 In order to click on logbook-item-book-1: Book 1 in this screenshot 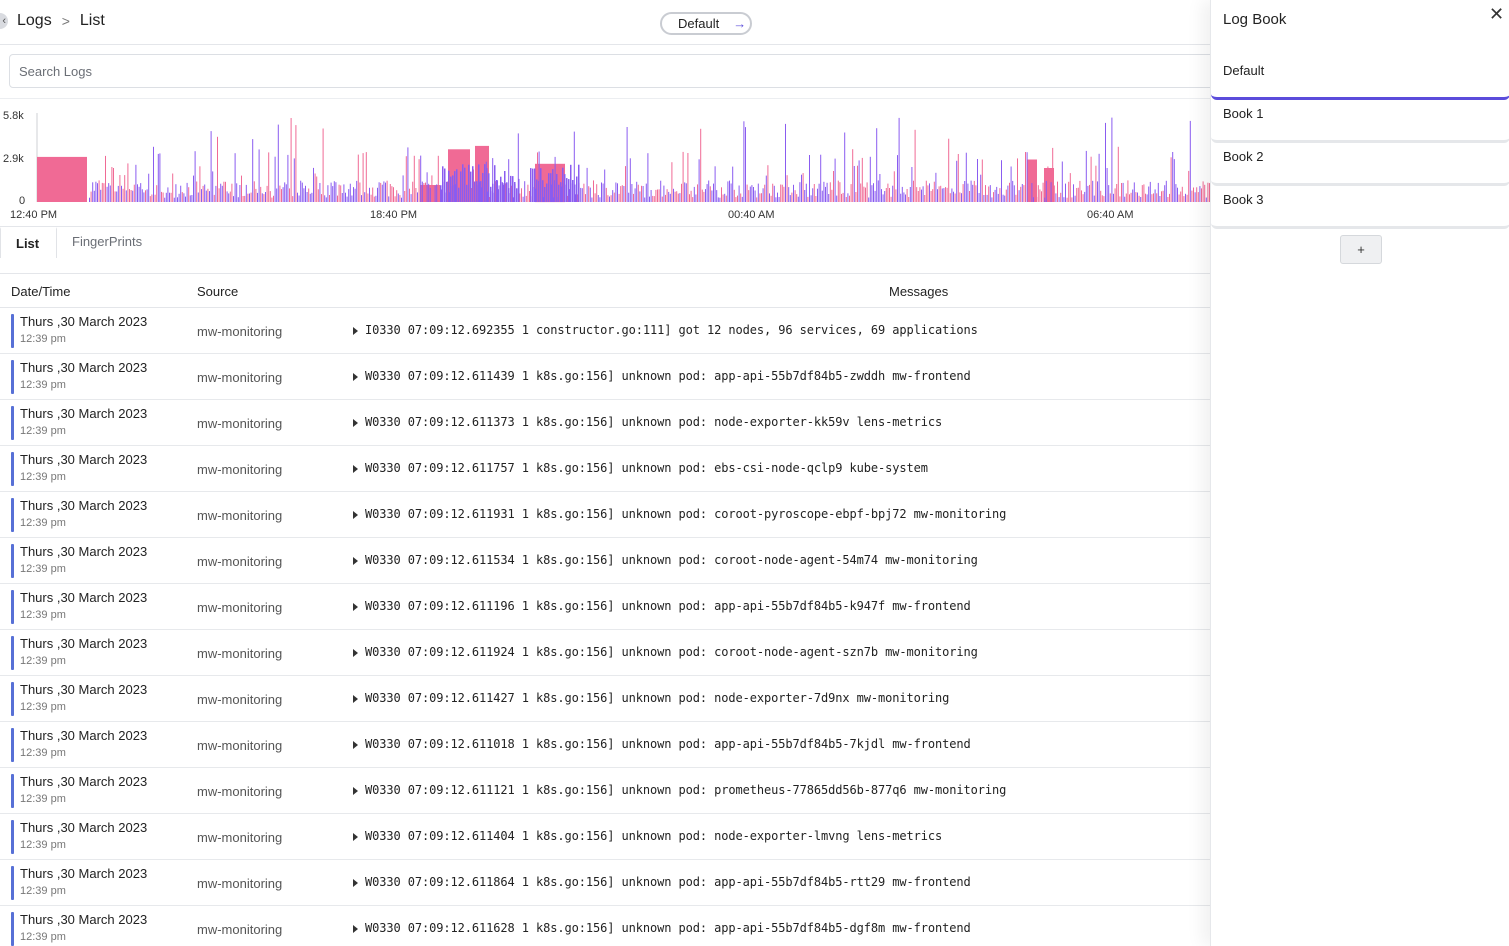, I will do `click(1360, 121)`.